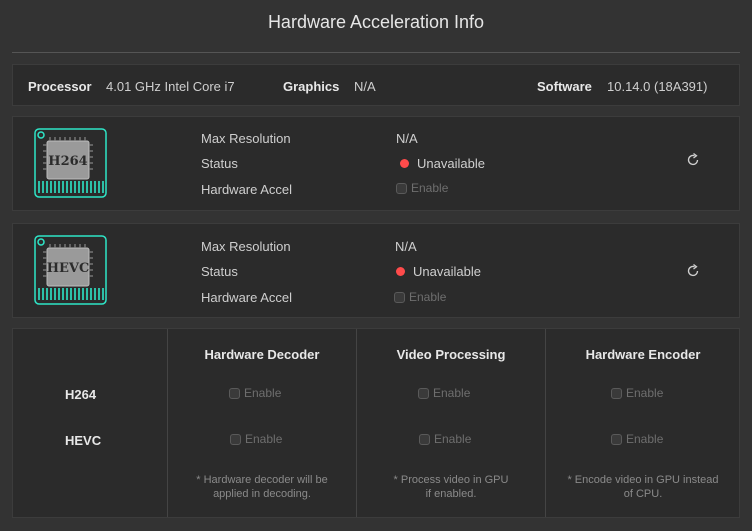  Describe the element at coordinates (247, 297) in the screenshot. I see `hevc-hw-accel-label: Hardware Accel` at that location.